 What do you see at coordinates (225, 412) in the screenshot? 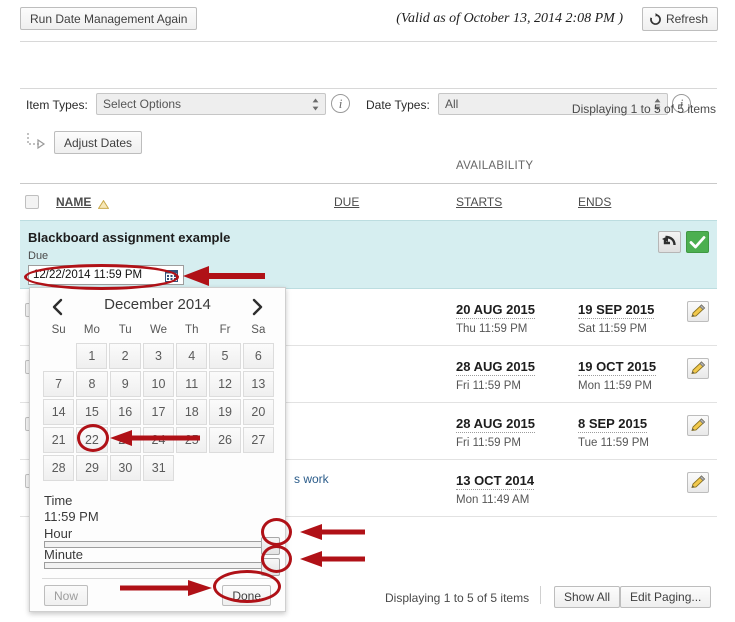
I see `calendar-day: 19` at bounding box center [225, 412].